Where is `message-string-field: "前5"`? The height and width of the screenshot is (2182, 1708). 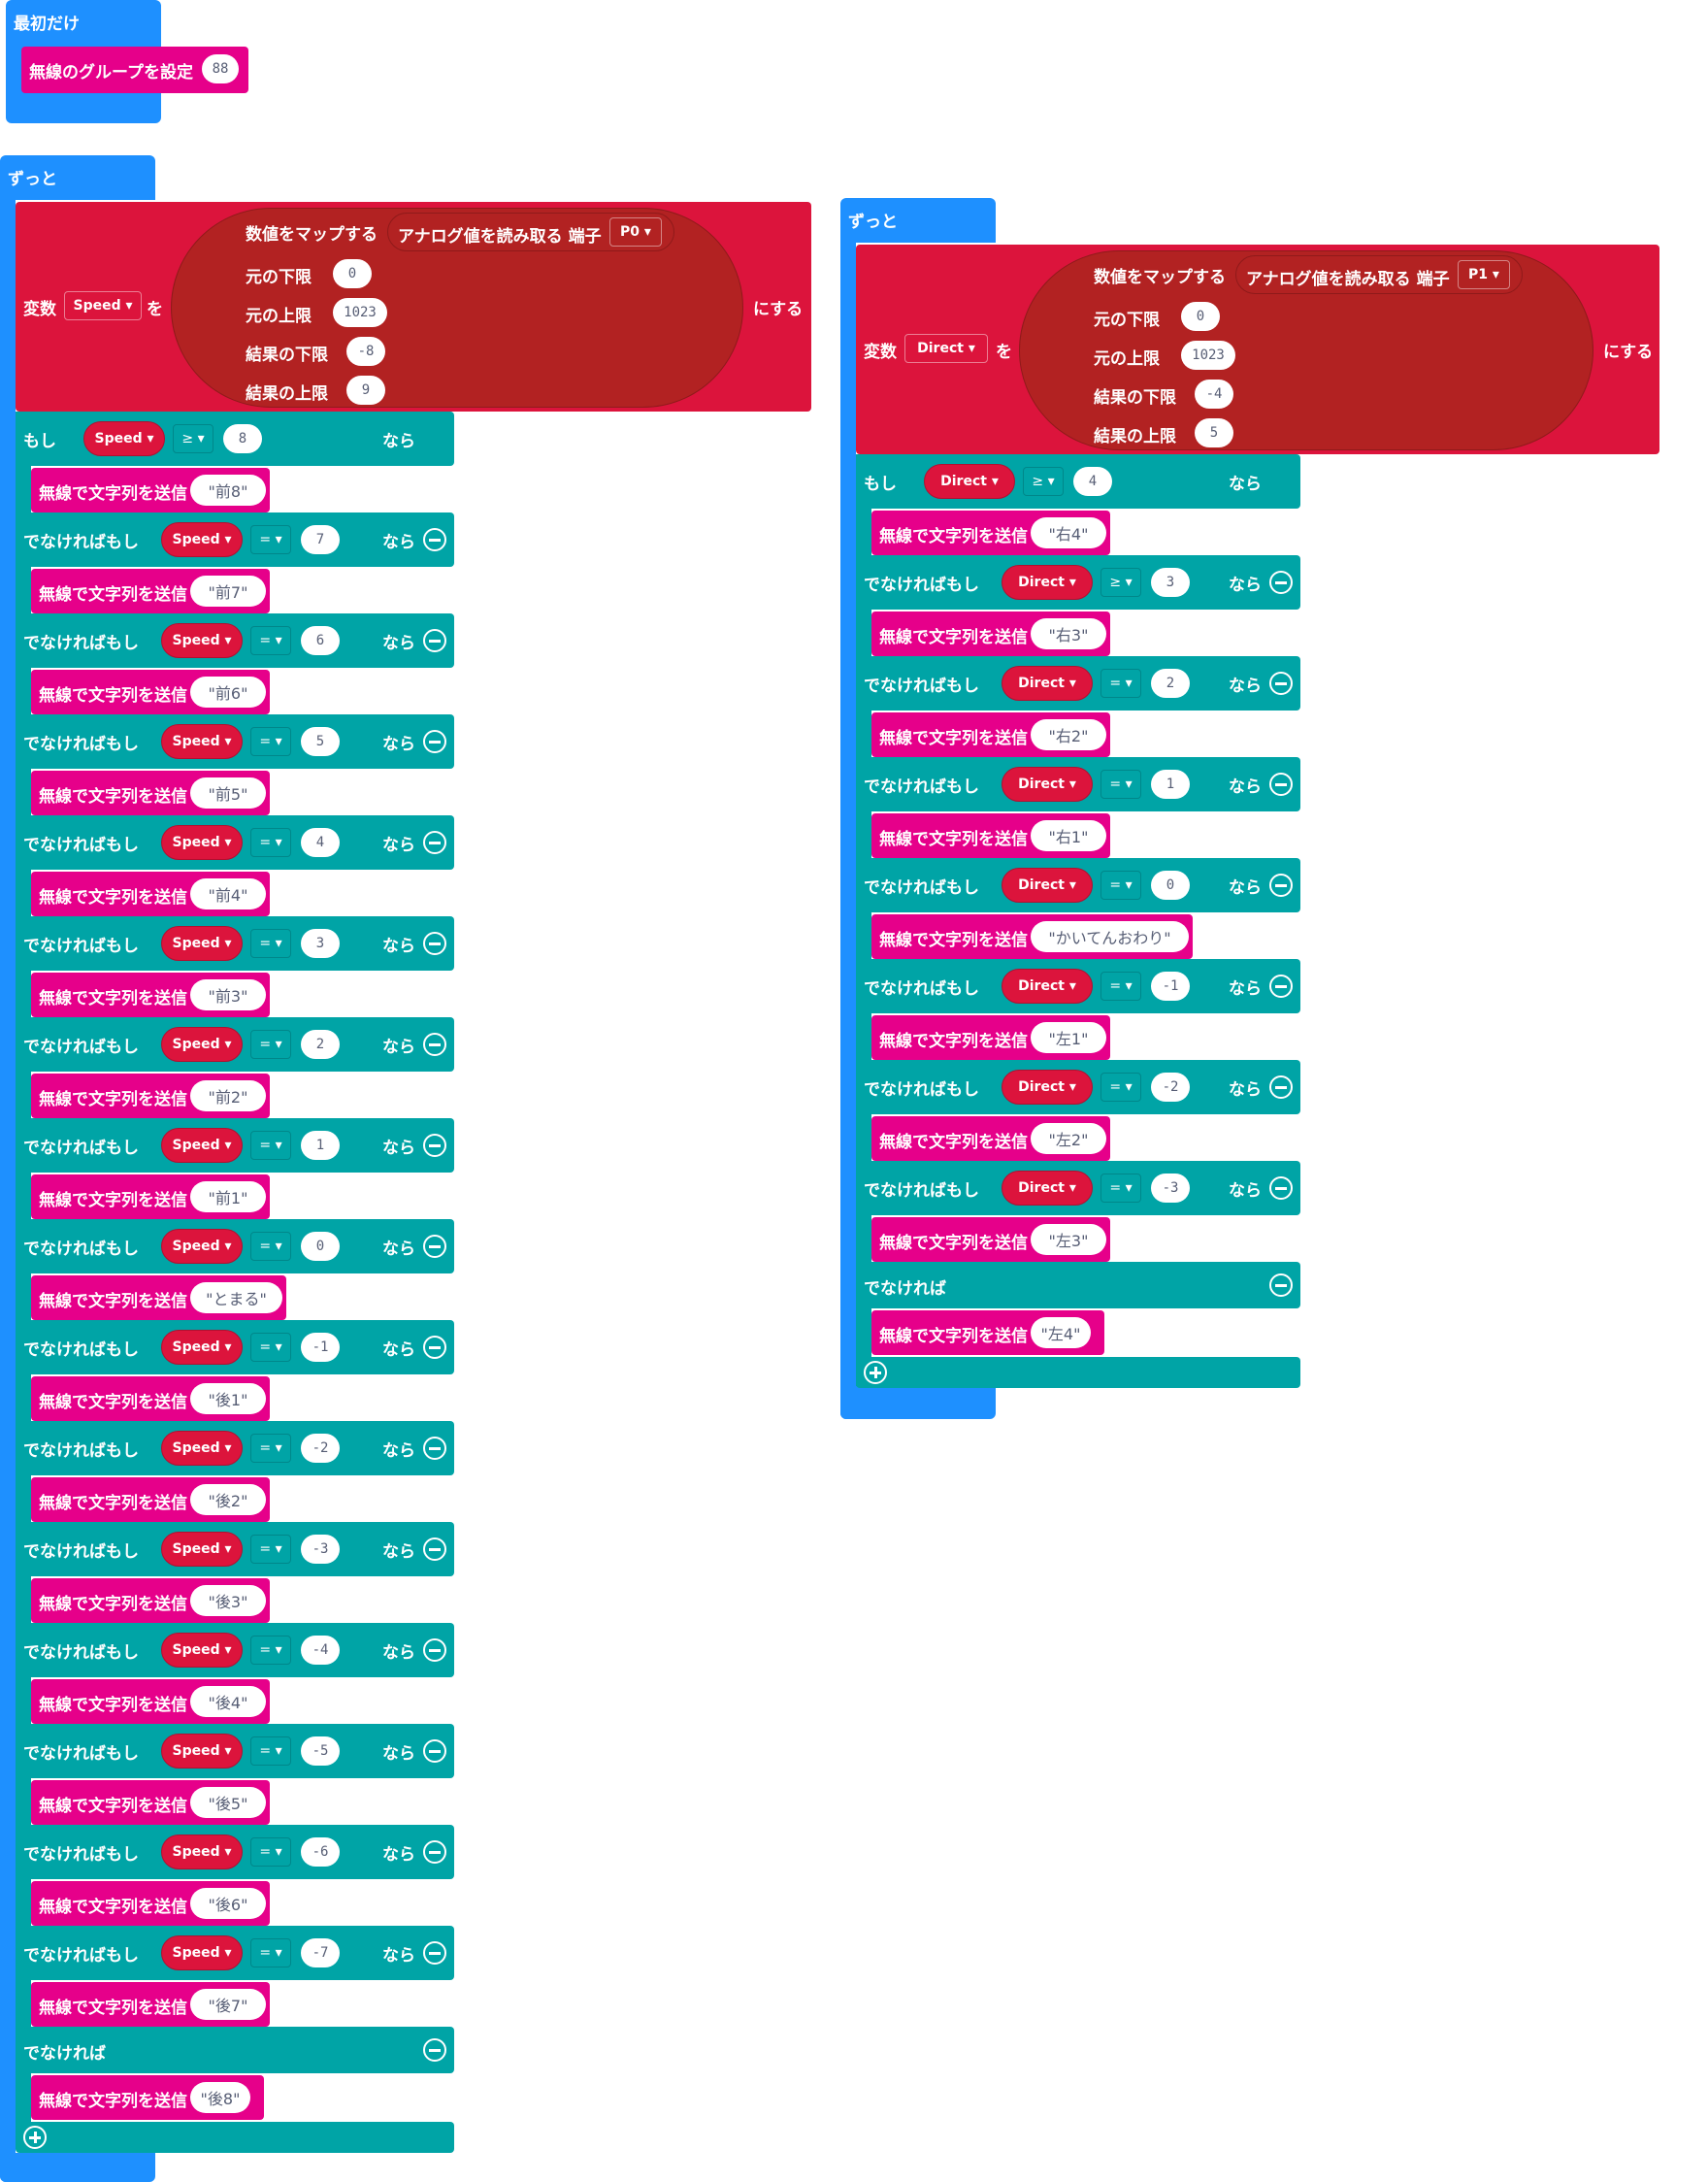 message-string-field: "前5" is located at coordinates (228, 793).